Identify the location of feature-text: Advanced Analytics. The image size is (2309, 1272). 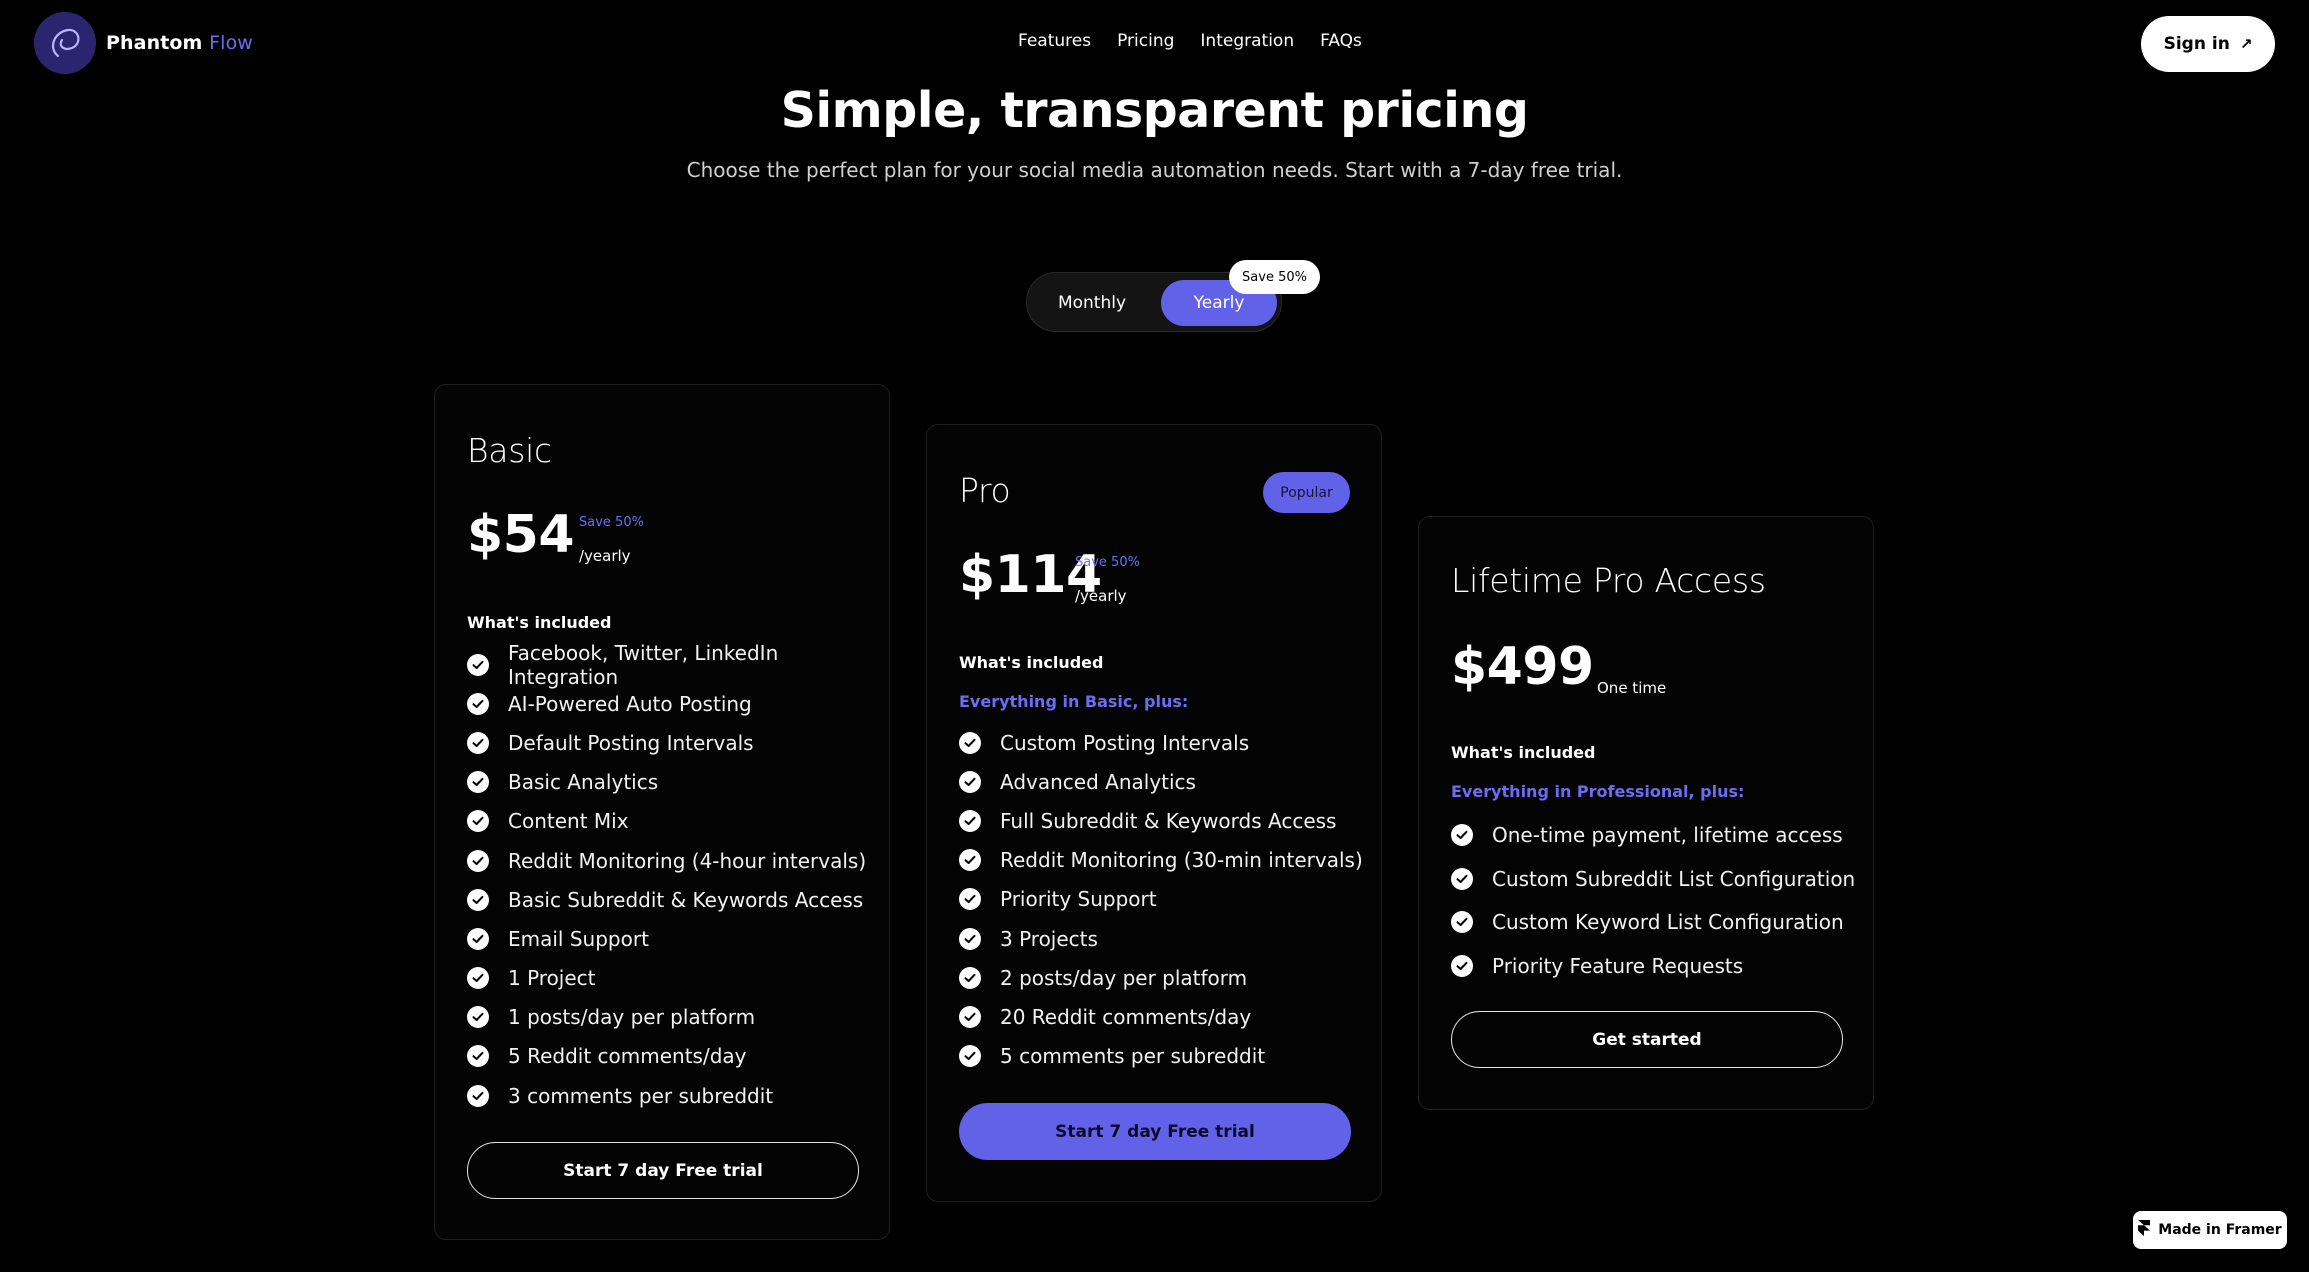
(1098, 781).